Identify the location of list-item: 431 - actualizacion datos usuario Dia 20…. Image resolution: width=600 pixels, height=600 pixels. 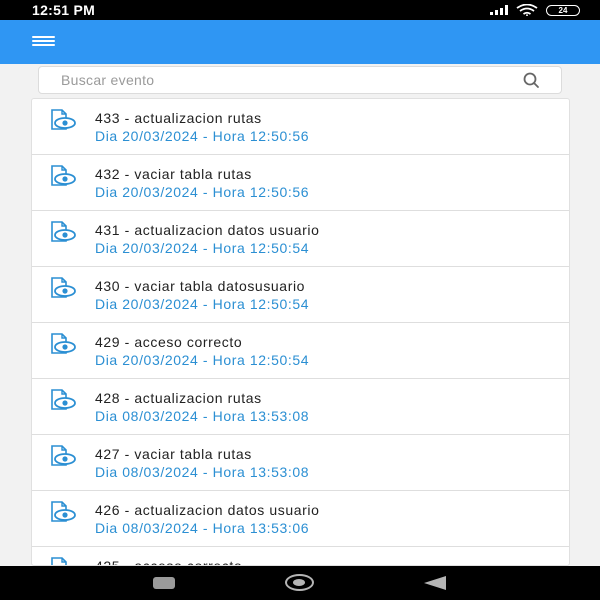
(300, 239).